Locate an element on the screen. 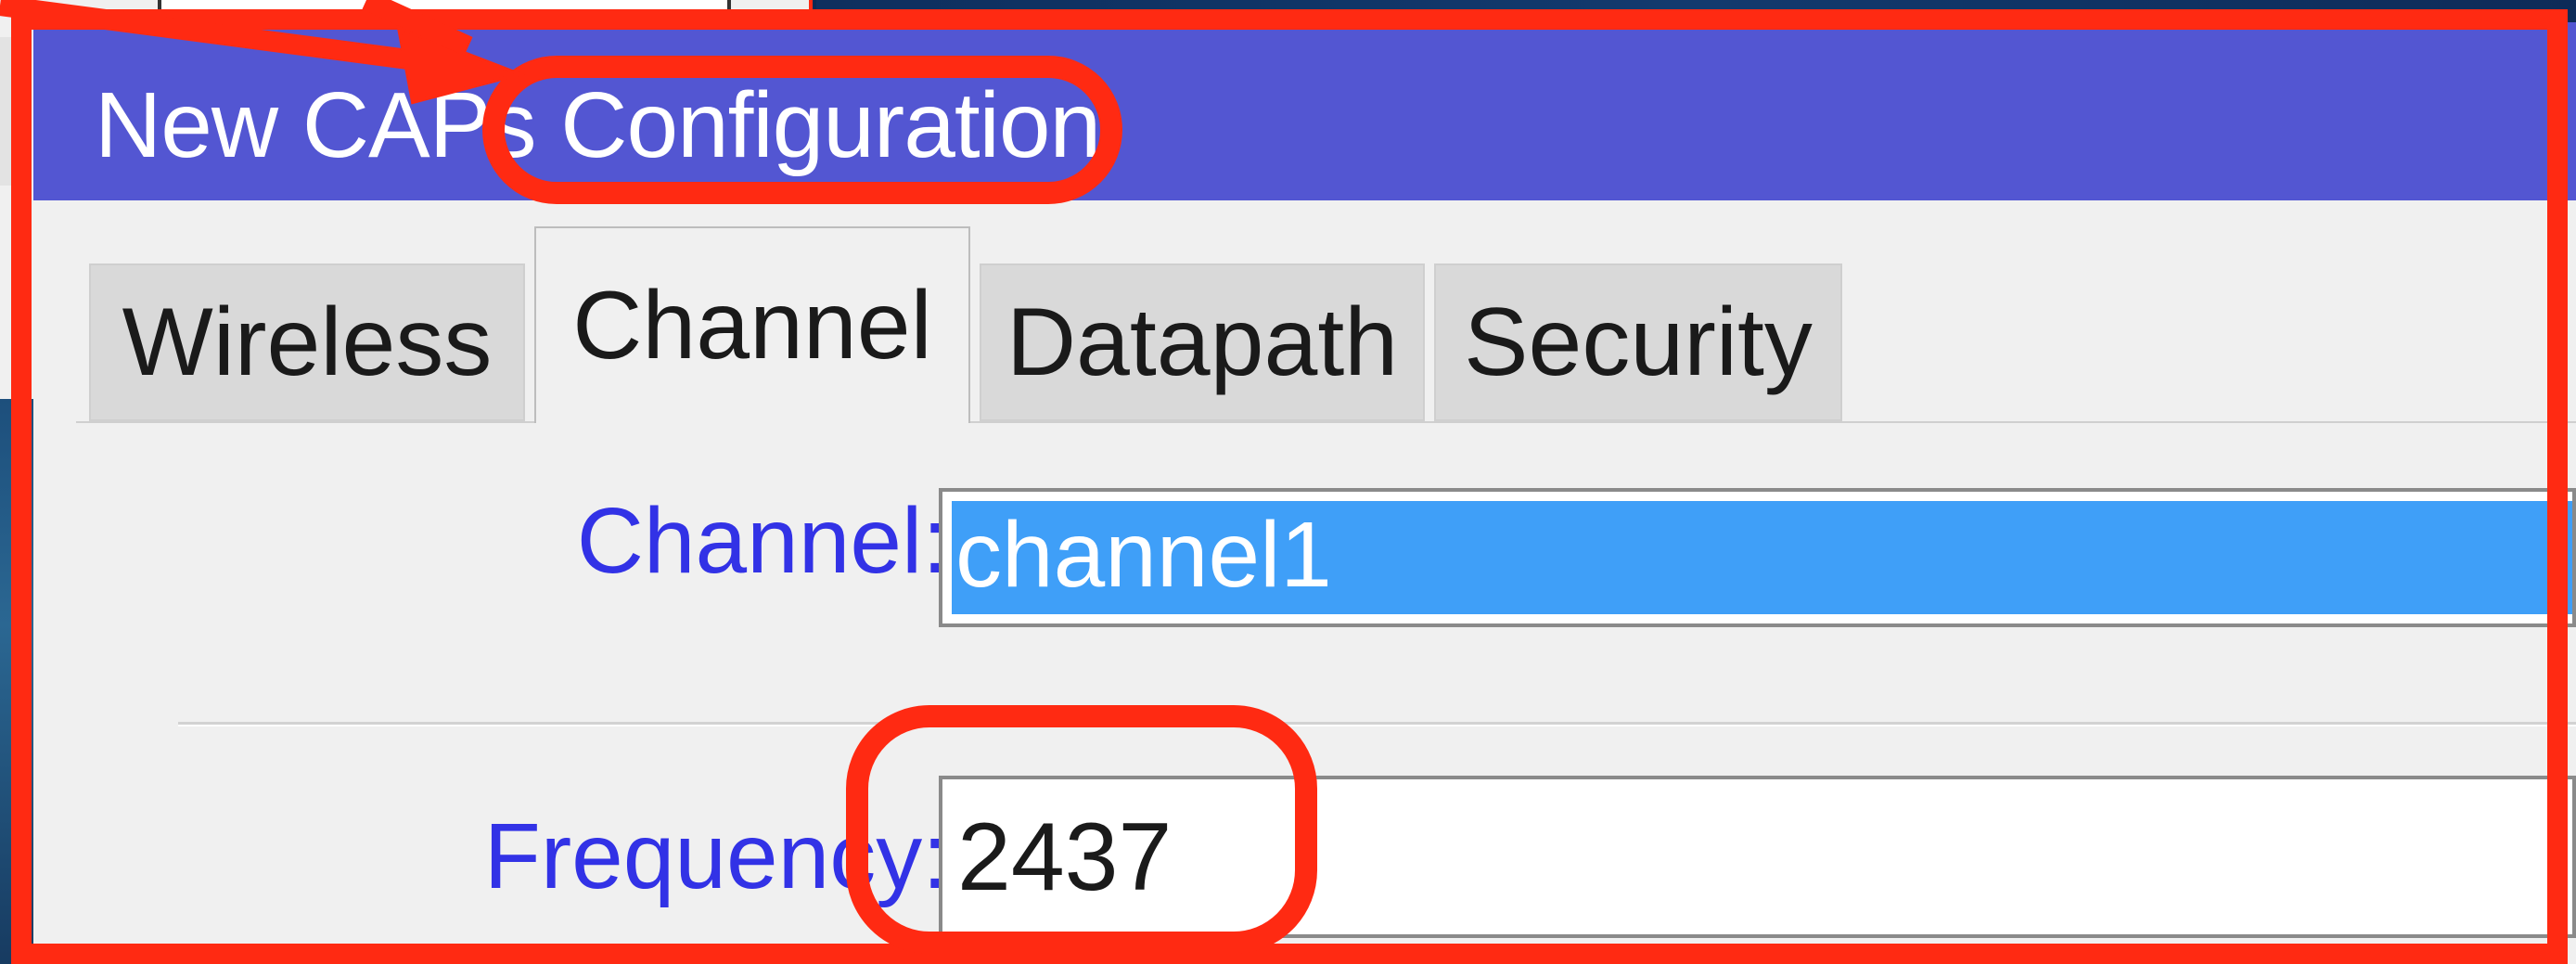 The width and height of the screenshot is (2576, 964). frequency-label: Frequency: is located at coordinates (715, 856).